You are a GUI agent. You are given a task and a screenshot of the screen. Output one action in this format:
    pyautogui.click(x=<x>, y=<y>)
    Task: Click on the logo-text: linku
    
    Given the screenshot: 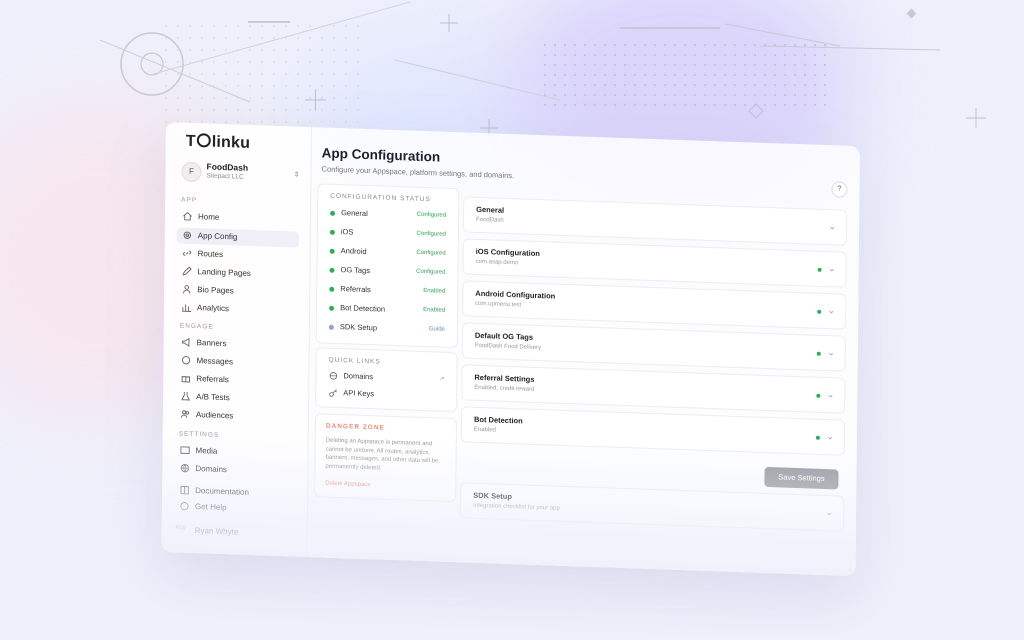 What is the action you would take?
    pyautogui.click(x=231, y=142)
    